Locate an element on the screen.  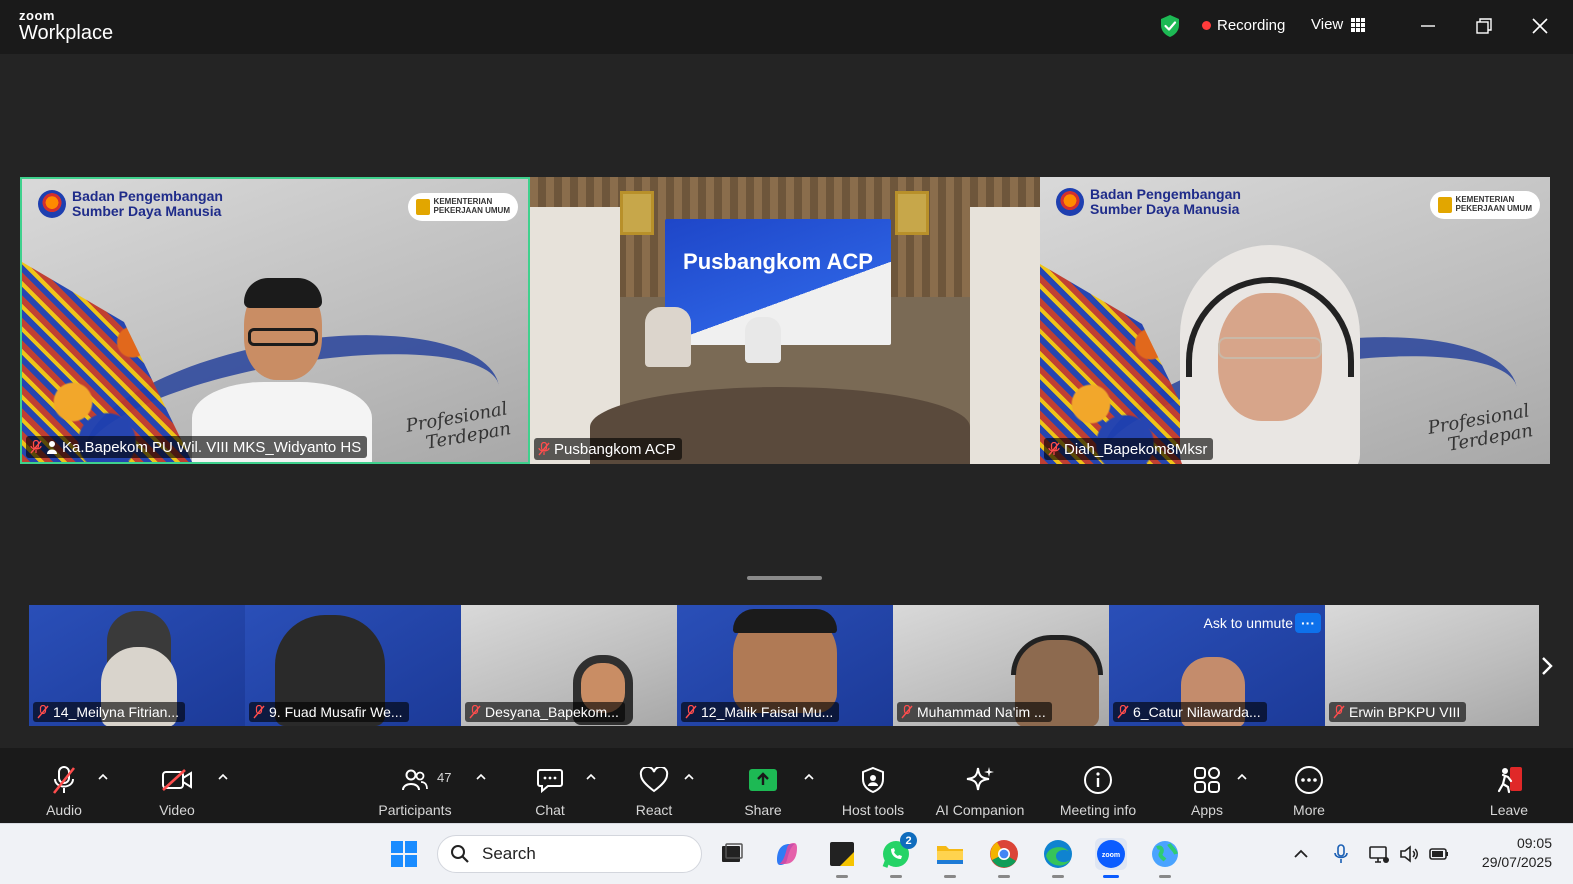
participant-name-label: Ka.Bapekom PU Wil. VIII MKS_Widyanto HS is located at coordinates (197, 447).